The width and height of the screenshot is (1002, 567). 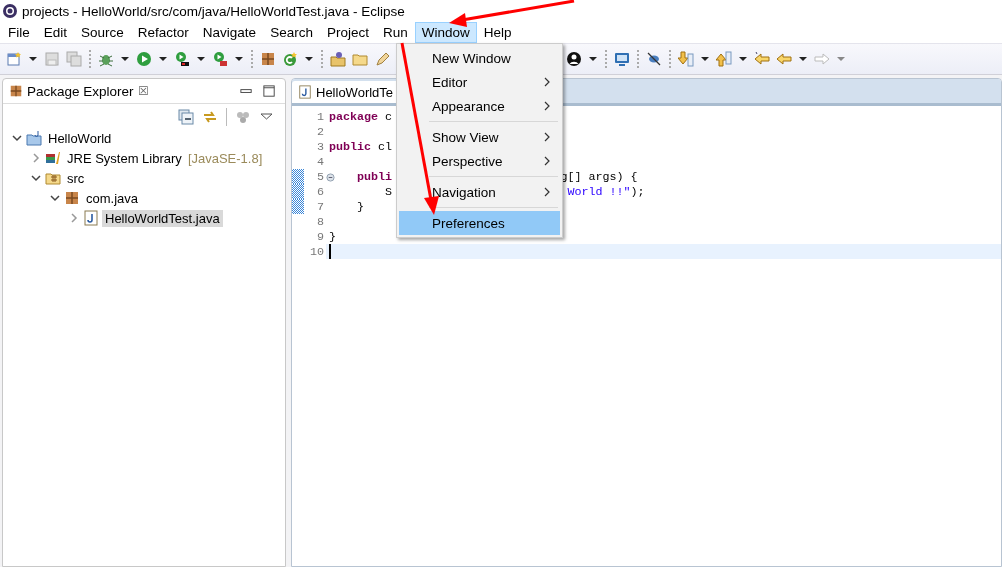 I want to click on menu-option: Navigation, so click(x=479, y=192).